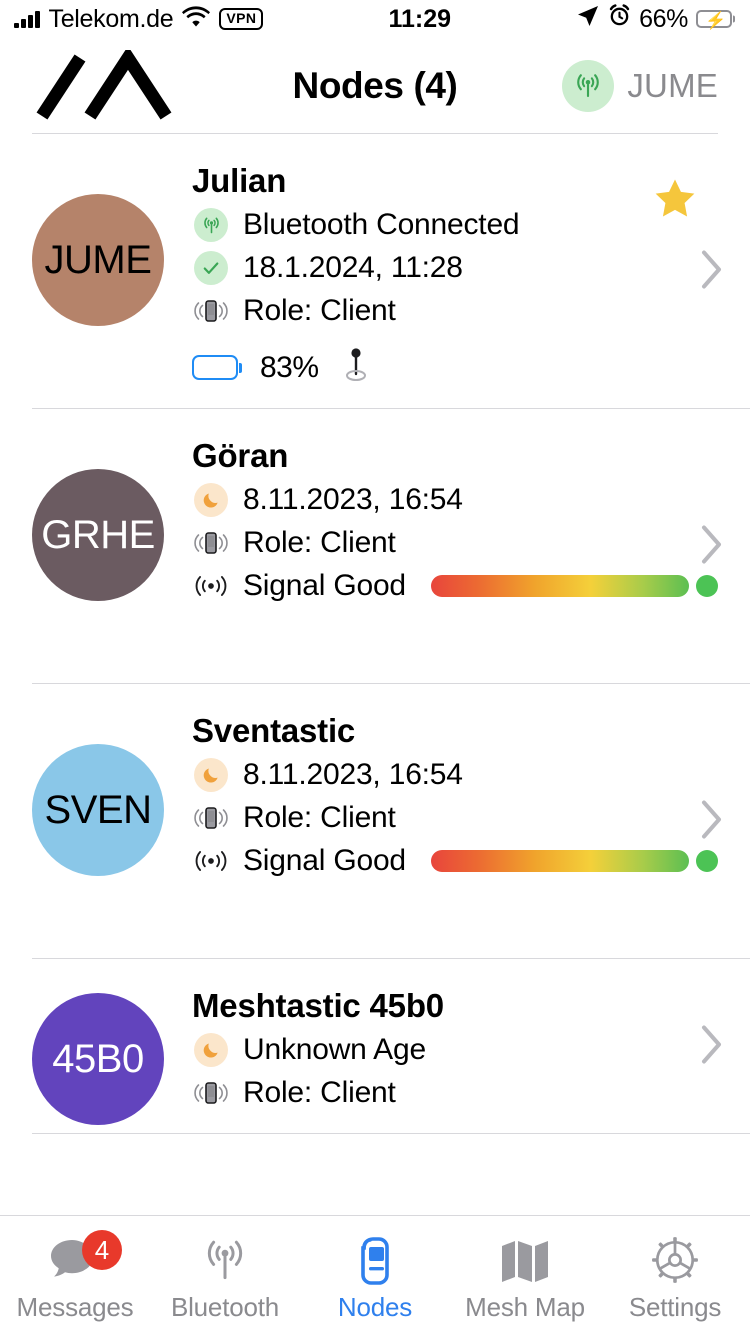  I want to click on tab-label: Nodes, so click(375, 1307).